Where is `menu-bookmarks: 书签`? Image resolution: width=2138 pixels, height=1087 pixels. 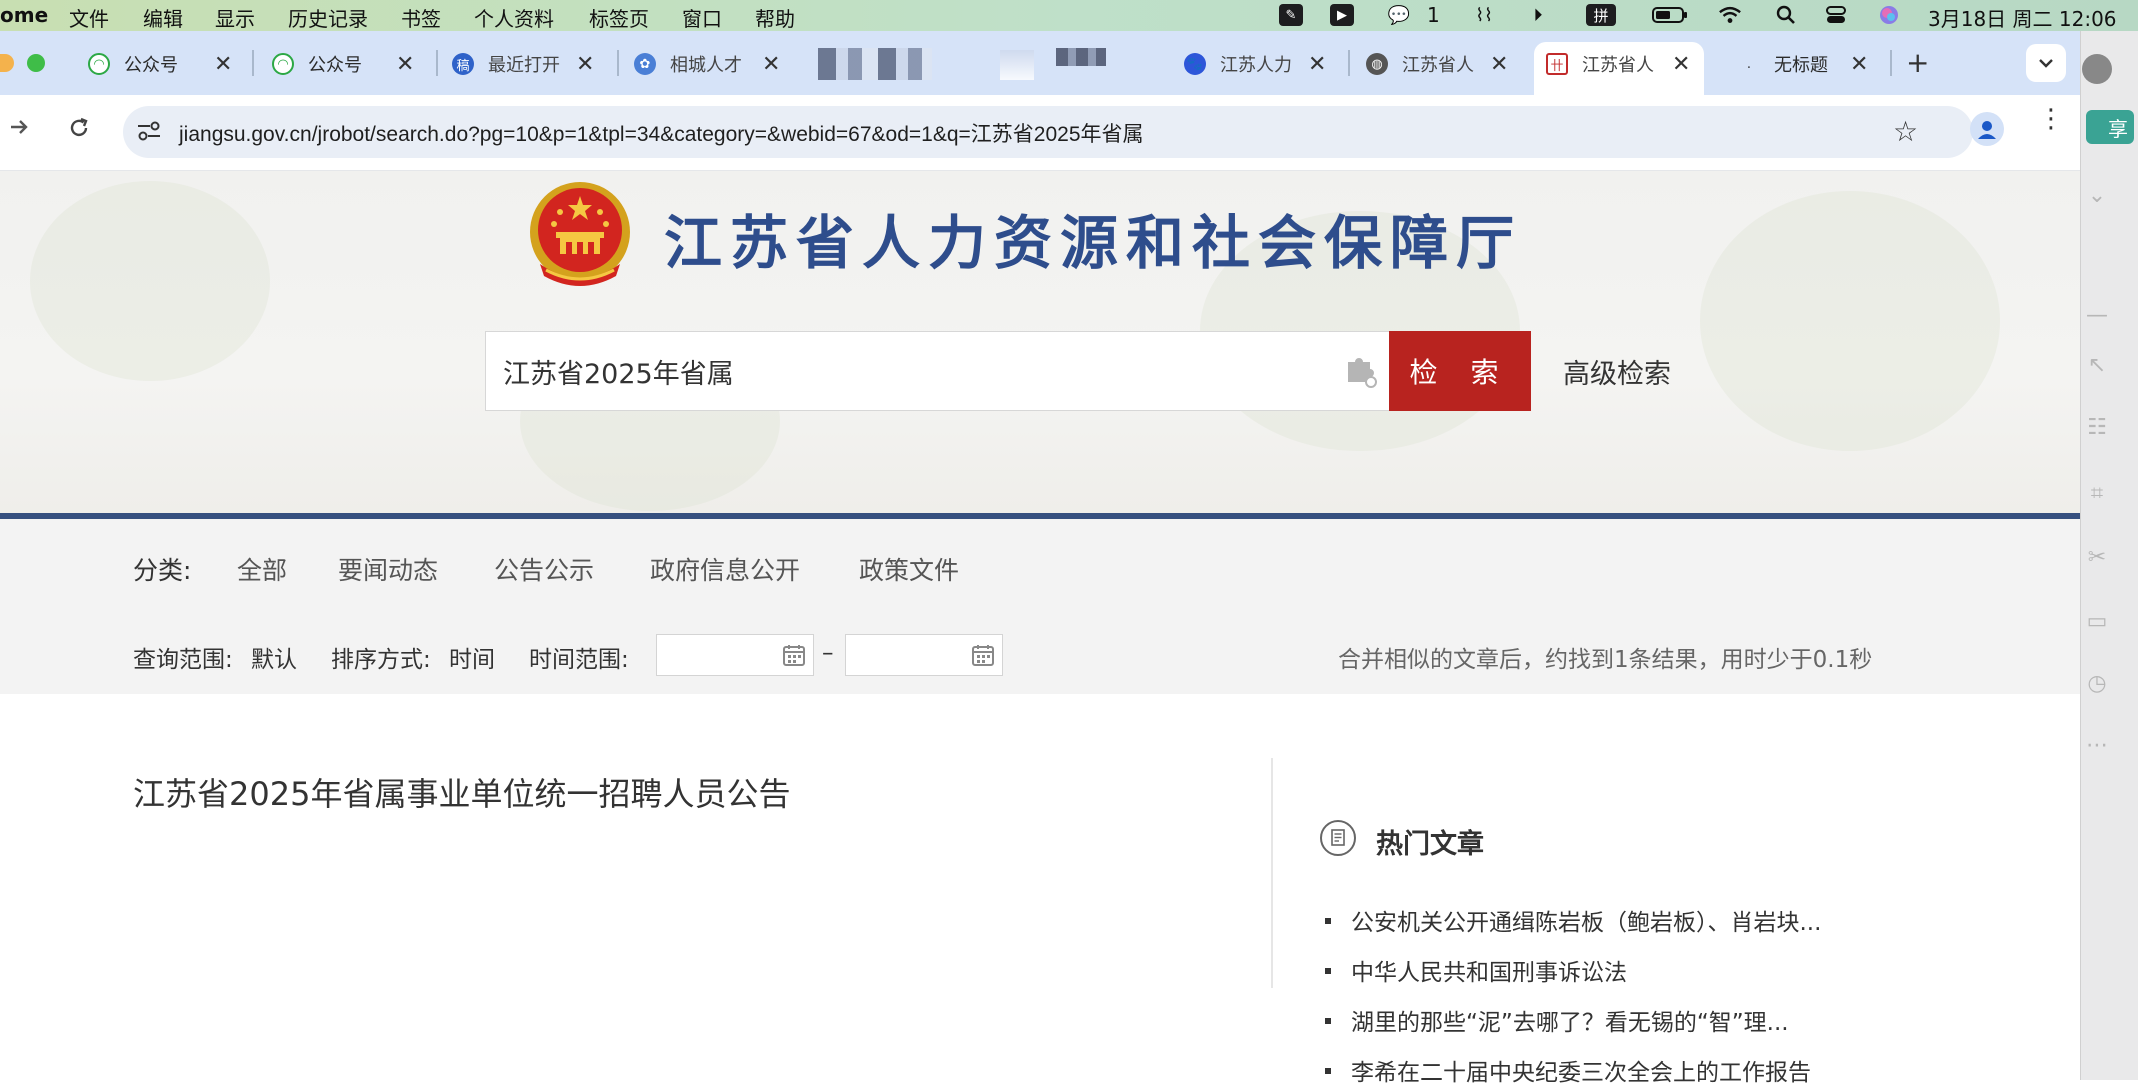 menu-bookmarks: 书签 is located at coordinates (421, 17).